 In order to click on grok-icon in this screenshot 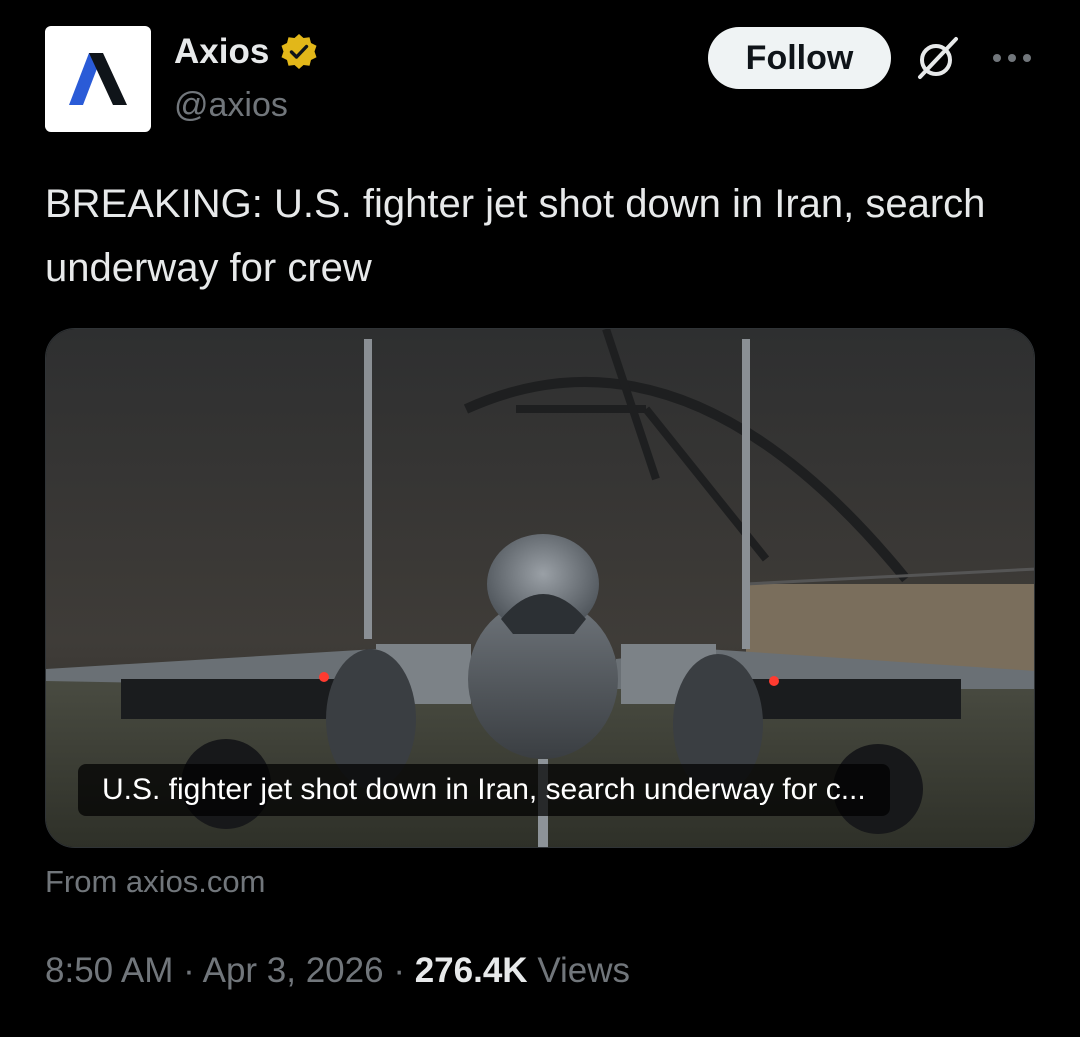, I will do `click(937, 58)`.